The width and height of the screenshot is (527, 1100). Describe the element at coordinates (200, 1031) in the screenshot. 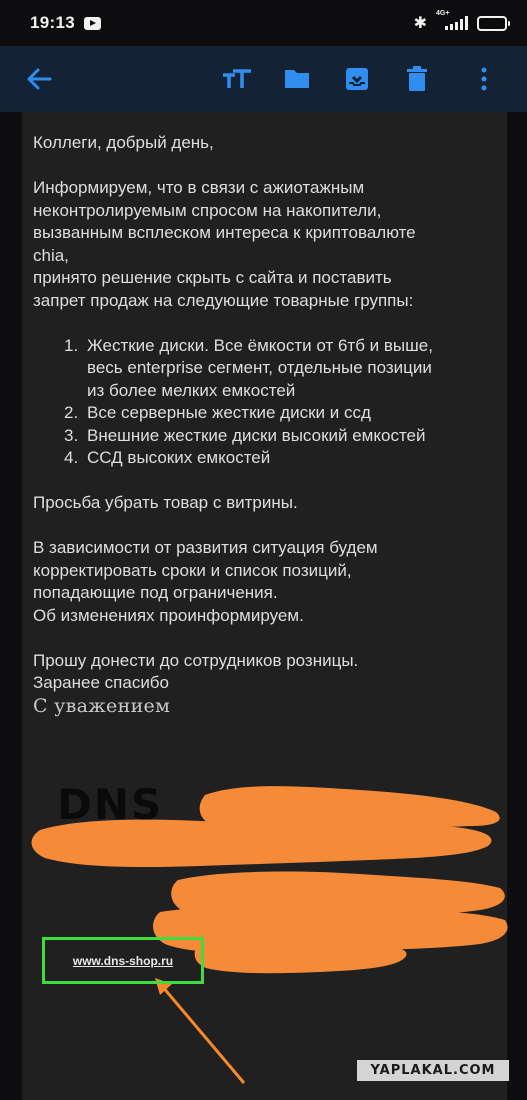

I see `annotation-arrow` at that location.